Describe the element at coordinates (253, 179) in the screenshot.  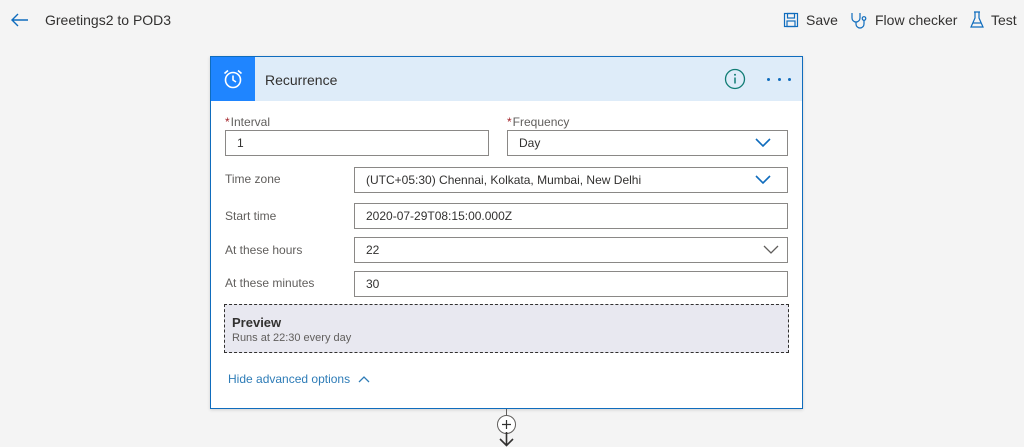
I see `time-zone-label: Time zone` at that location.